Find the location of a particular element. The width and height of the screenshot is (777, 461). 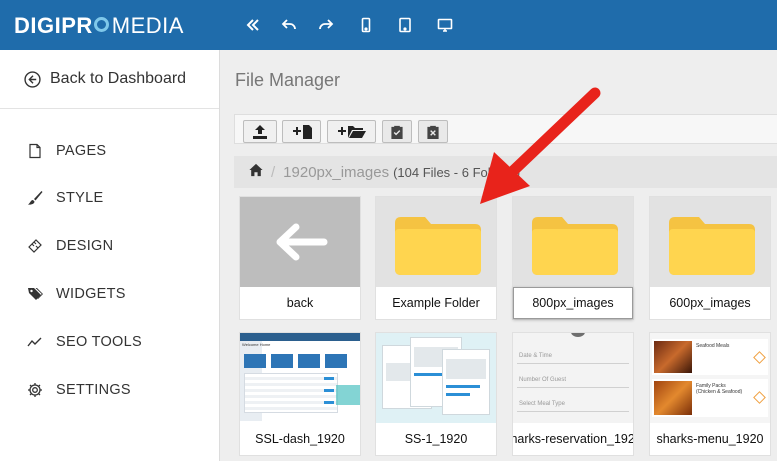

back-thumbnail is located at coordinates (300, 242).